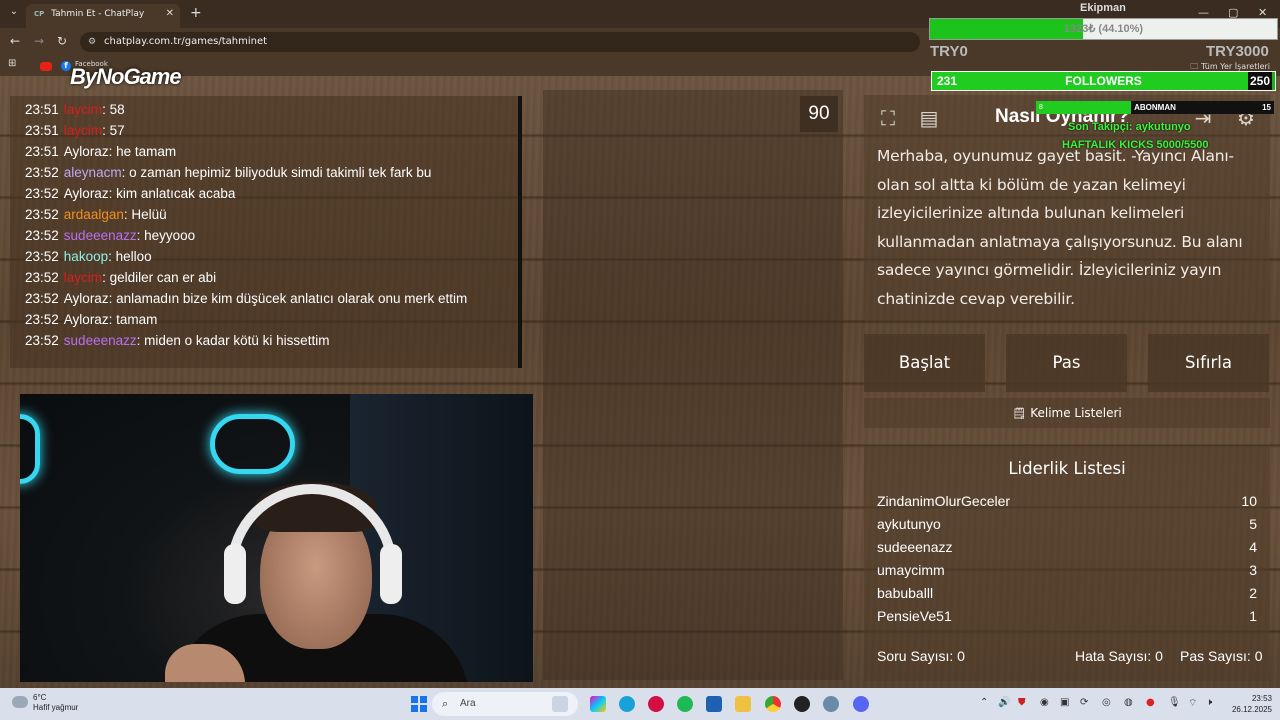 This screenshot has width=1280, height=720. I want to click on chat-username: aleynacm, so click(93, 172).